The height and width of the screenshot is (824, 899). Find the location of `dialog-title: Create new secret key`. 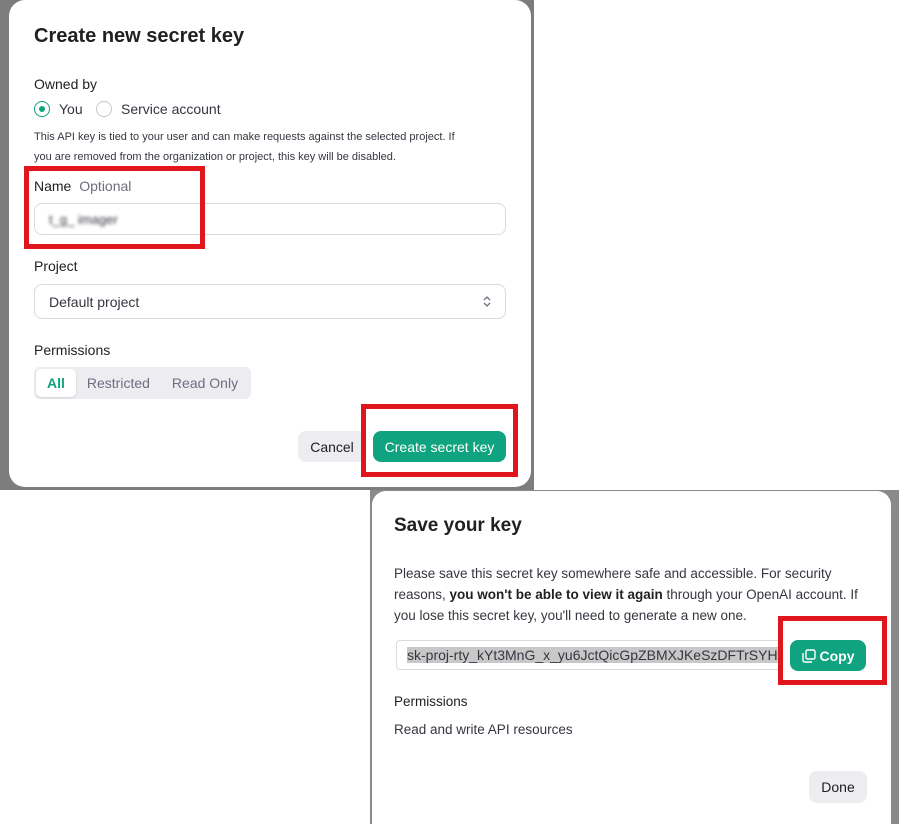

dialog-title: Create new secret key is located at coordinates (139, 36).